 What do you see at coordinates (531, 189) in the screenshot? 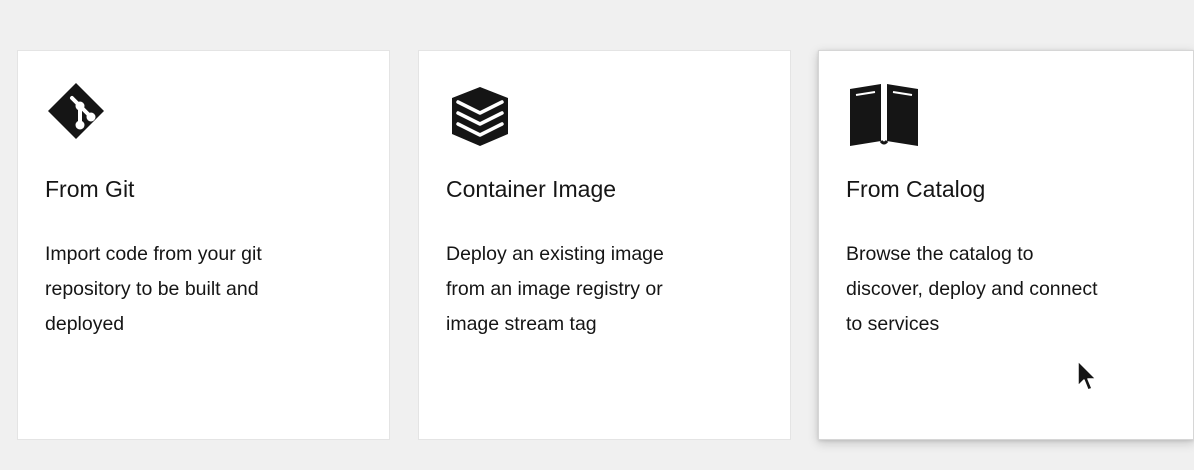
I see `card-title: Container Image` at bounding box center [531, 189].